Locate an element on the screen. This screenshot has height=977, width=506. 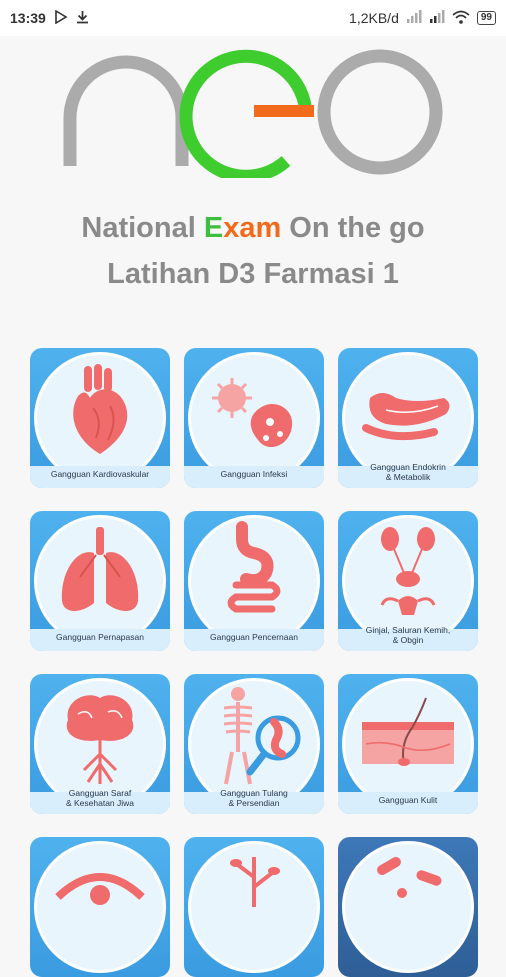
category-tile: Ginjal, Saluran Kemih, & Obgin is located at coordinates (408, 581).